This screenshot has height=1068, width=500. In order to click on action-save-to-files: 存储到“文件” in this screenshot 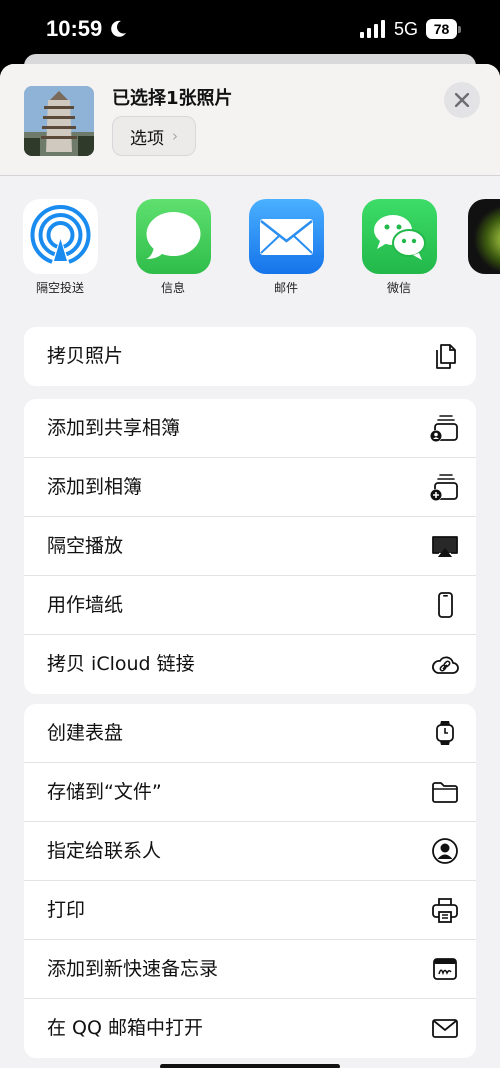, I will do `click(250, 792)`.